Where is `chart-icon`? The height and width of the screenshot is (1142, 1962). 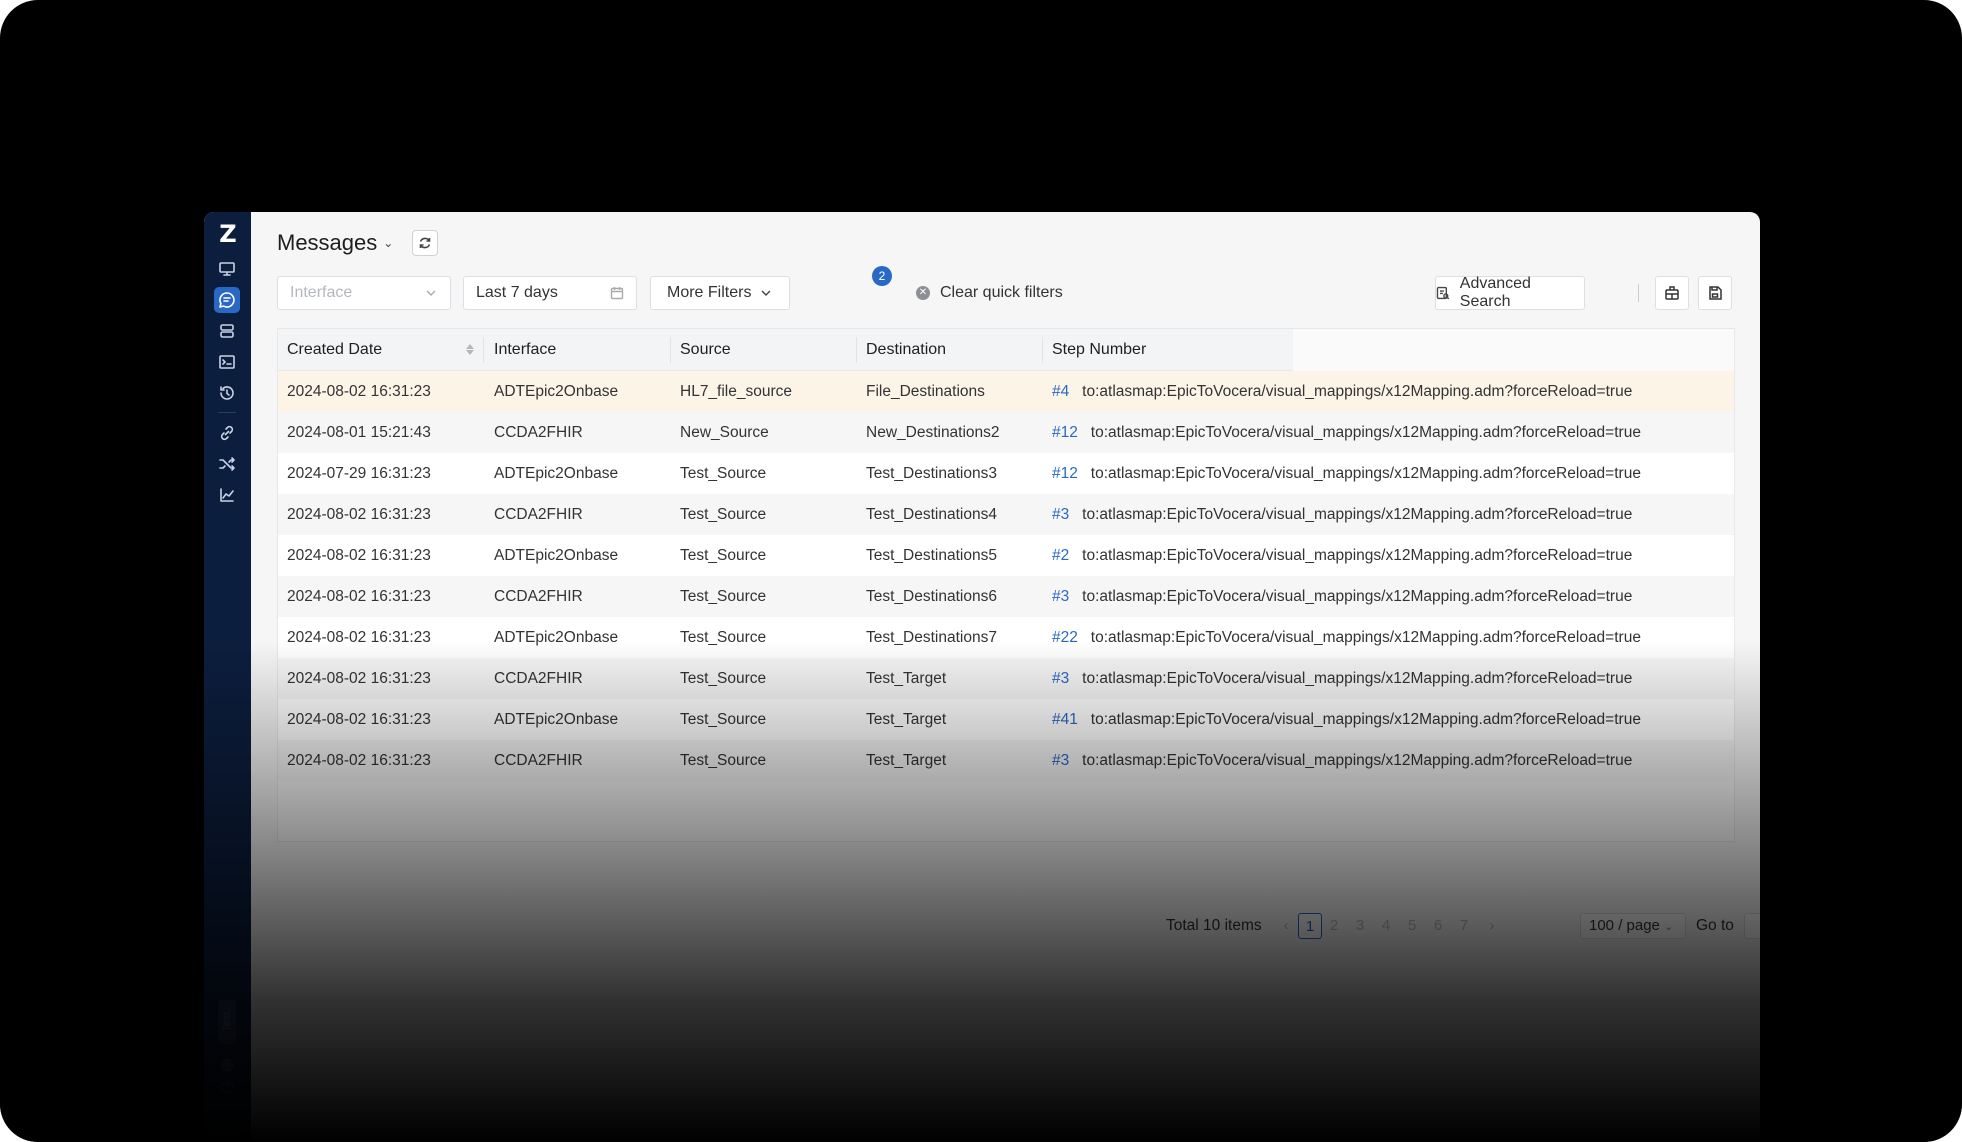 chart-icon is located at coordinates (227, 495).